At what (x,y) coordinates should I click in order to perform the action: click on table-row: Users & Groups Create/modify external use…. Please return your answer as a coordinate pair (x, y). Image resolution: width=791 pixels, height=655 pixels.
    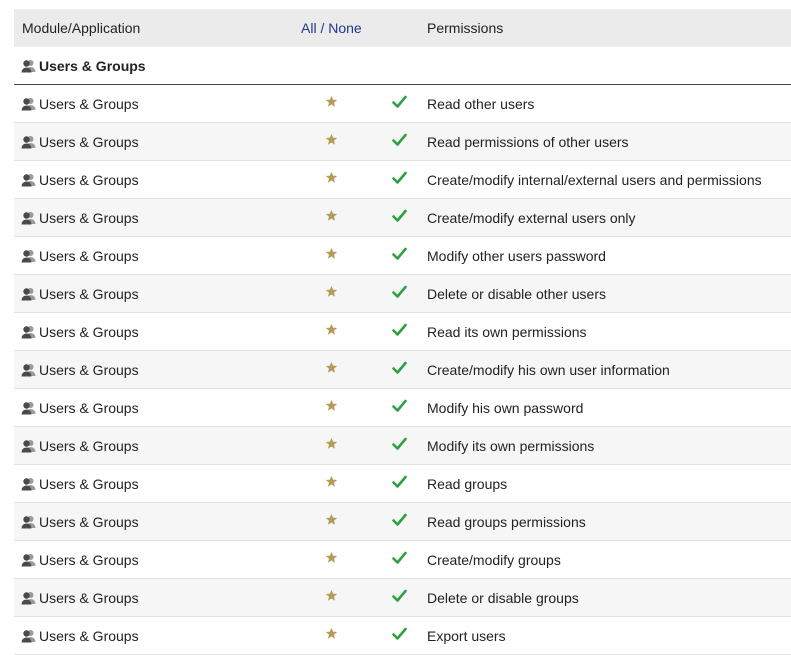
    Looking at the image, I should click on (402, 218).